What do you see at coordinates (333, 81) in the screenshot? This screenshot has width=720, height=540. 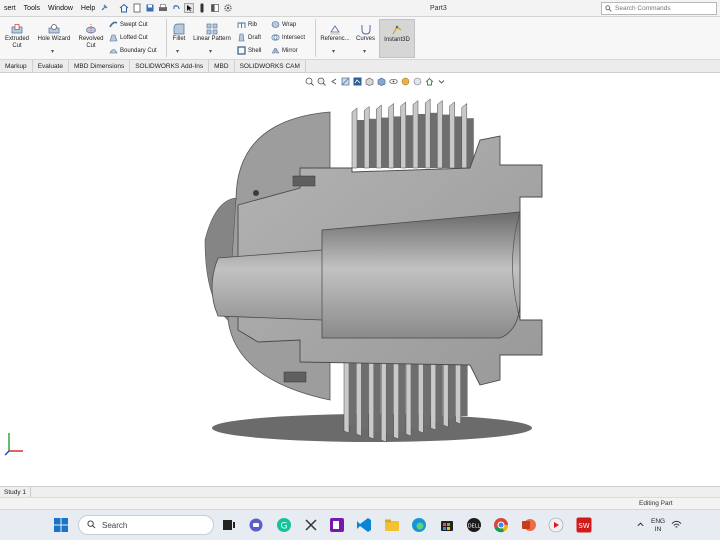 I see `previous-view-icon` at bounding box center [333, 81].